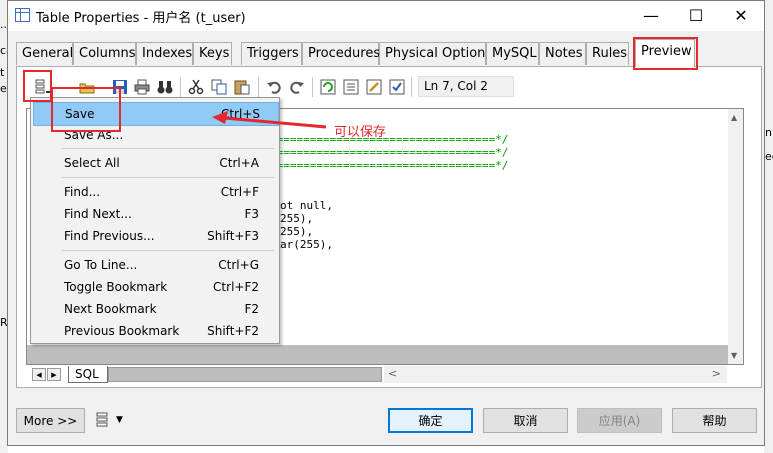 The height and width of the screenshot is (453, 773). Describe the element at coordinates (242, 87) in the screenshot. I see `paste-icon` at that location.